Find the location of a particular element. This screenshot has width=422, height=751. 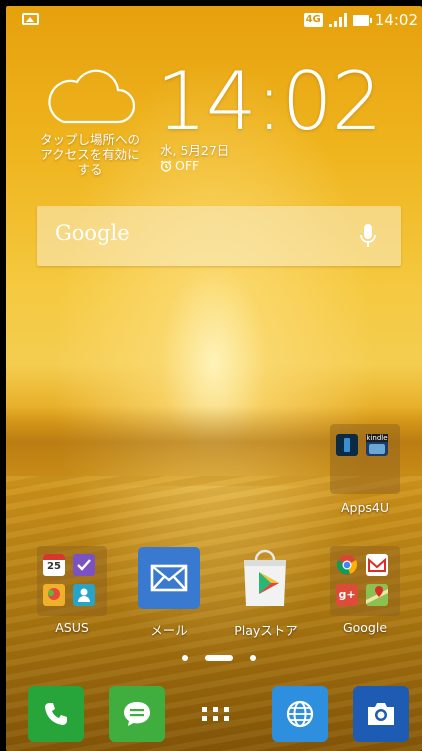

dock is located at coordinates (214, 714).